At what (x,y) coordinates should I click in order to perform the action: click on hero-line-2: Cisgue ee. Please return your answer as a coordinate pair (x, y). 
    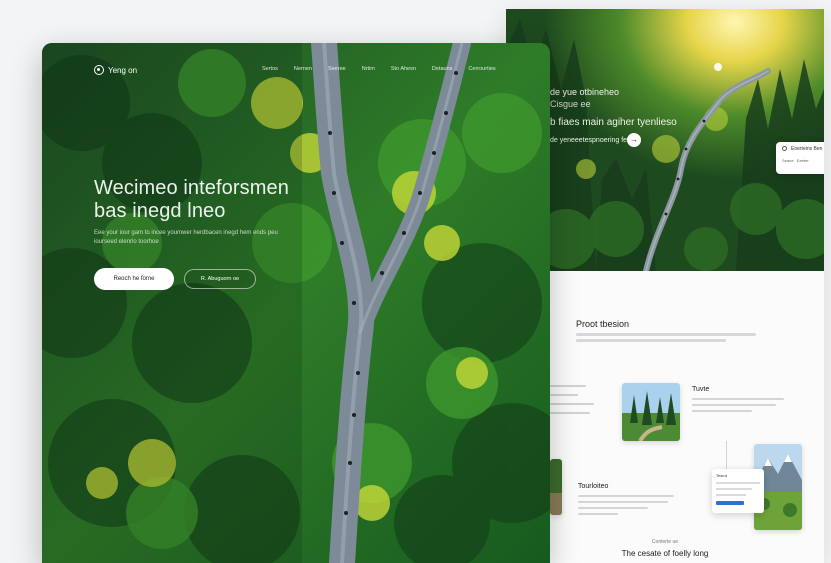
    Looking at the image, I should click on (570, 104).